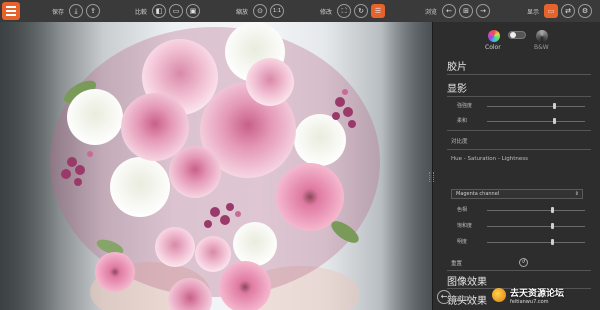 This screenshot has height=310, width=600. What do you see at coordinates (542, 36) in the screenshot?
I see `bw-mode-icon` at bounding box center [542, 36].